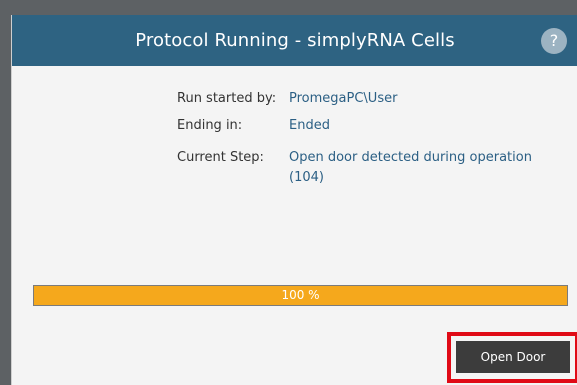 The height and width of the screenshot is (385, 577). I want to click on run-started-by-value: PromegaPC\User, so click(343, 98).